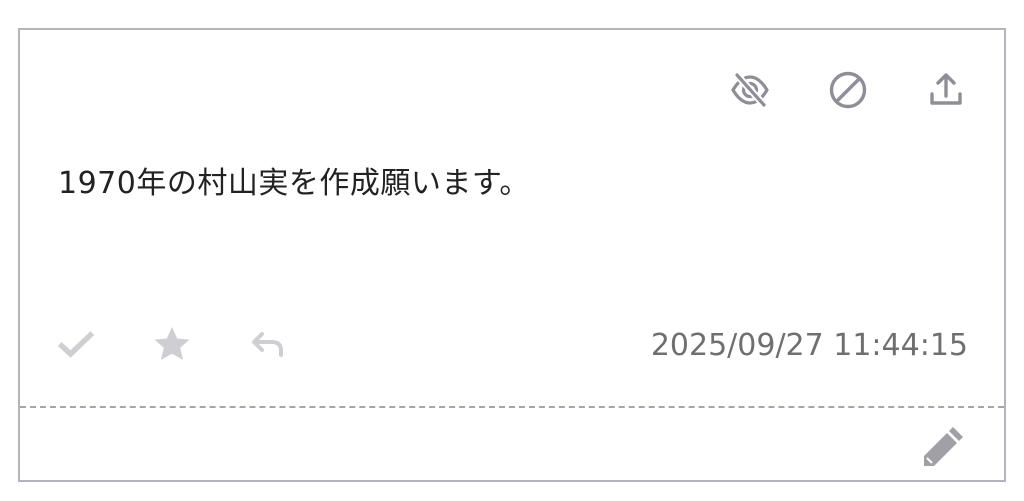  Describe the element at coordinates (294, 183) in the screenshot. I see `message-text: 1970年の村山実を作成願います。` at that location.